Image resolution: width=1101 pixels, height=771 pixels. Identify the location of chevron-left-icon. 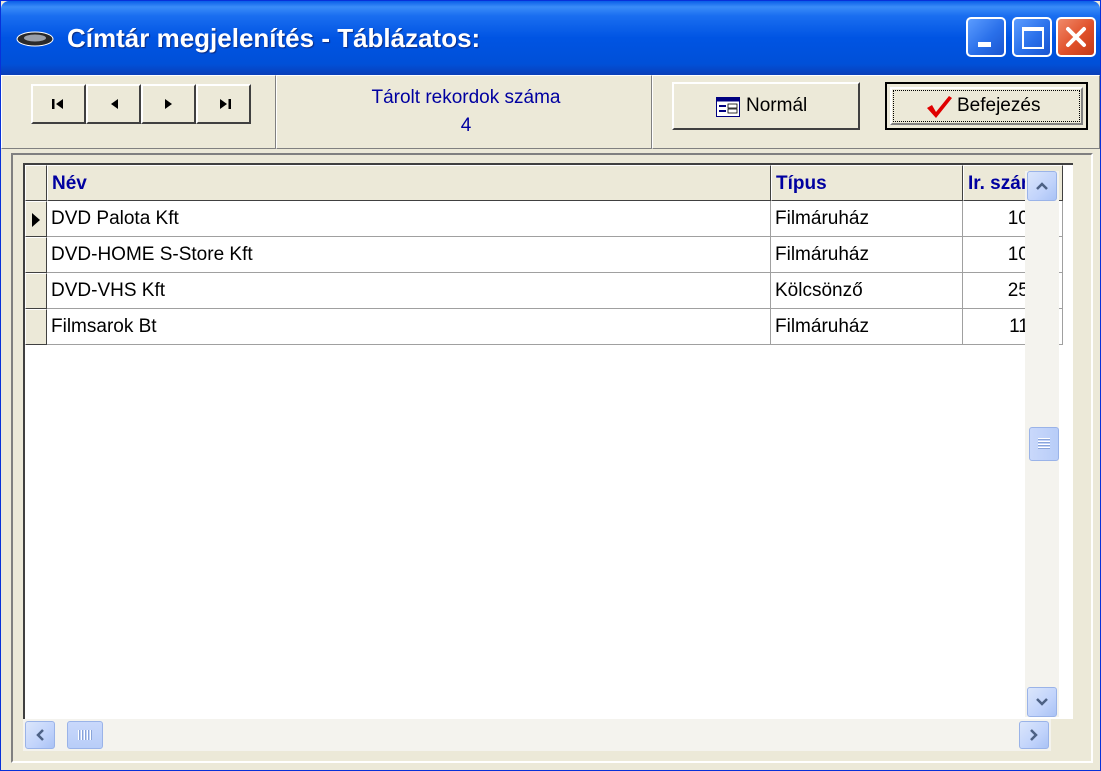
(40, 735).